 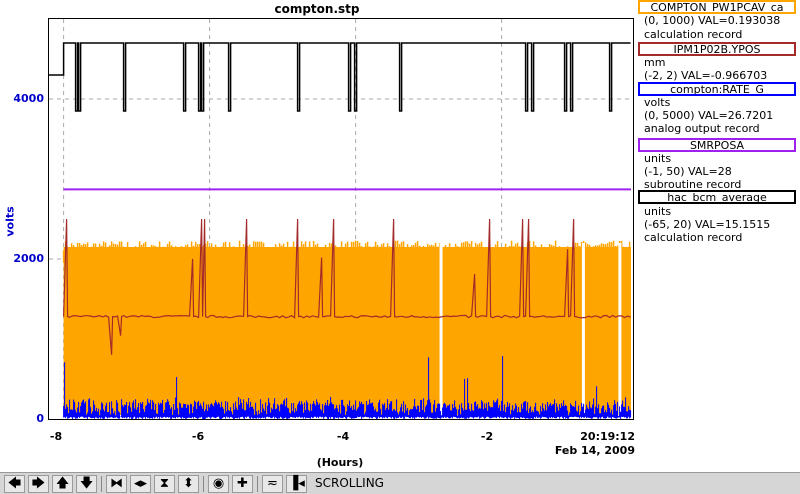 What do you see at coordinates (343, 436) in the screenshot?
I see `x-tick-label: -4` at bounding box center [343, 436].